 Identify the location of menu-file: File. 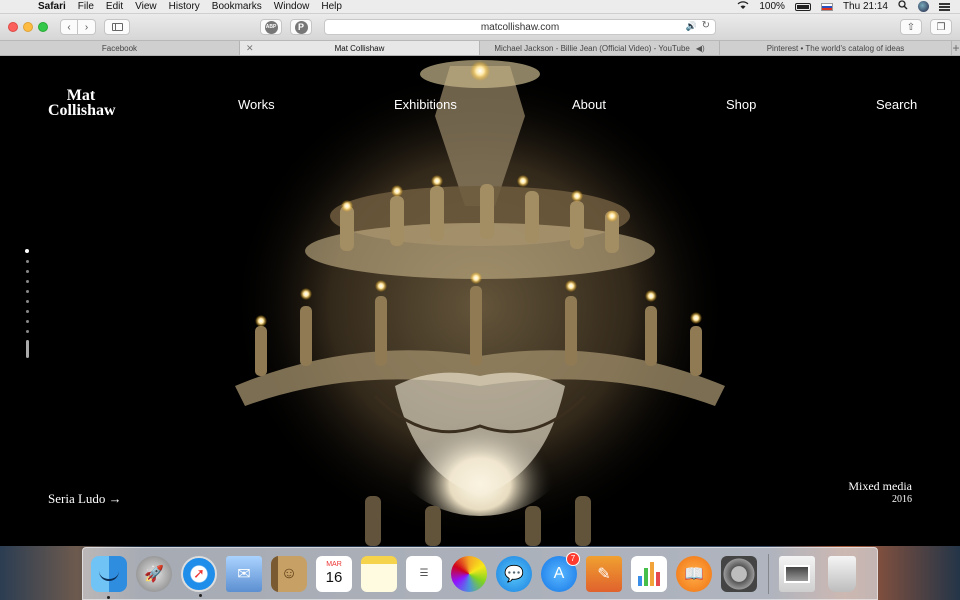
(86, 6).